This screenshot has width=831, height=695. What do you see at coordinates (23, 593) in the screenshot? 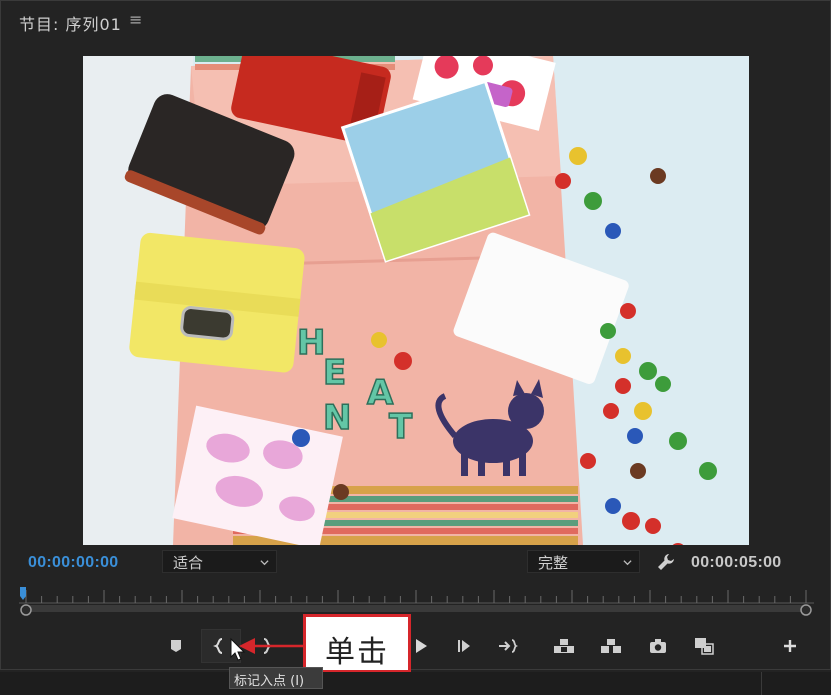
I see `playhead` at bounding box center [23, 593].